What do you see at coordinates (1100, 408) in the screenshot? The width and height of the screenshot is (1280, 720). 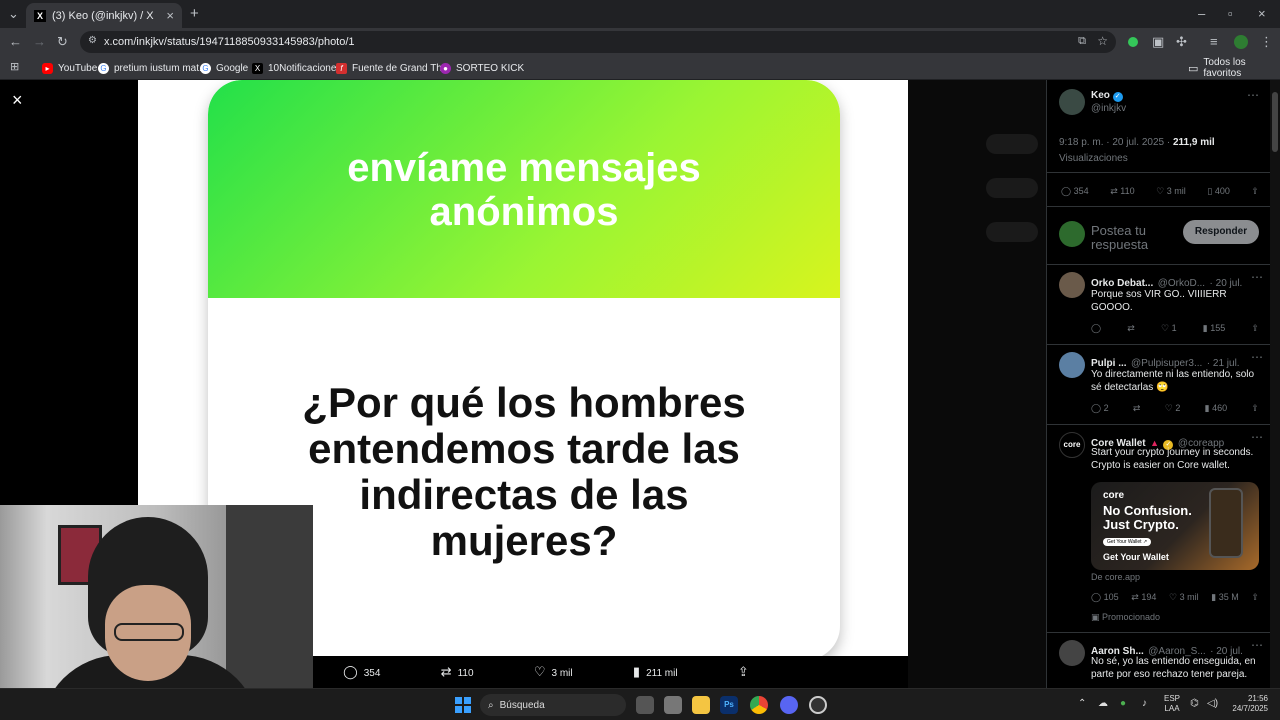 I see `reply-button: ◯ 2` at bounding box center [1100, 408].